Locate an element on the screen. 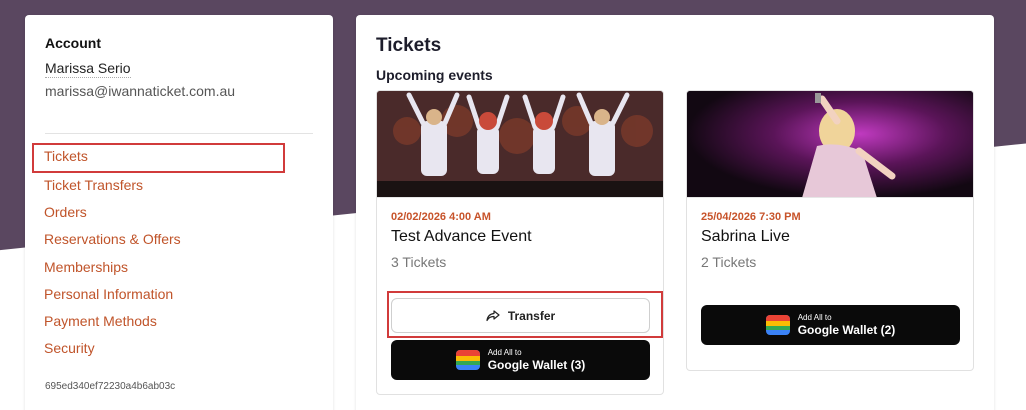 Image resolution: width=1026 pixels, height=410 pixels. sidebar-item-memberships: Memberships is located at coordinates (172, 267).